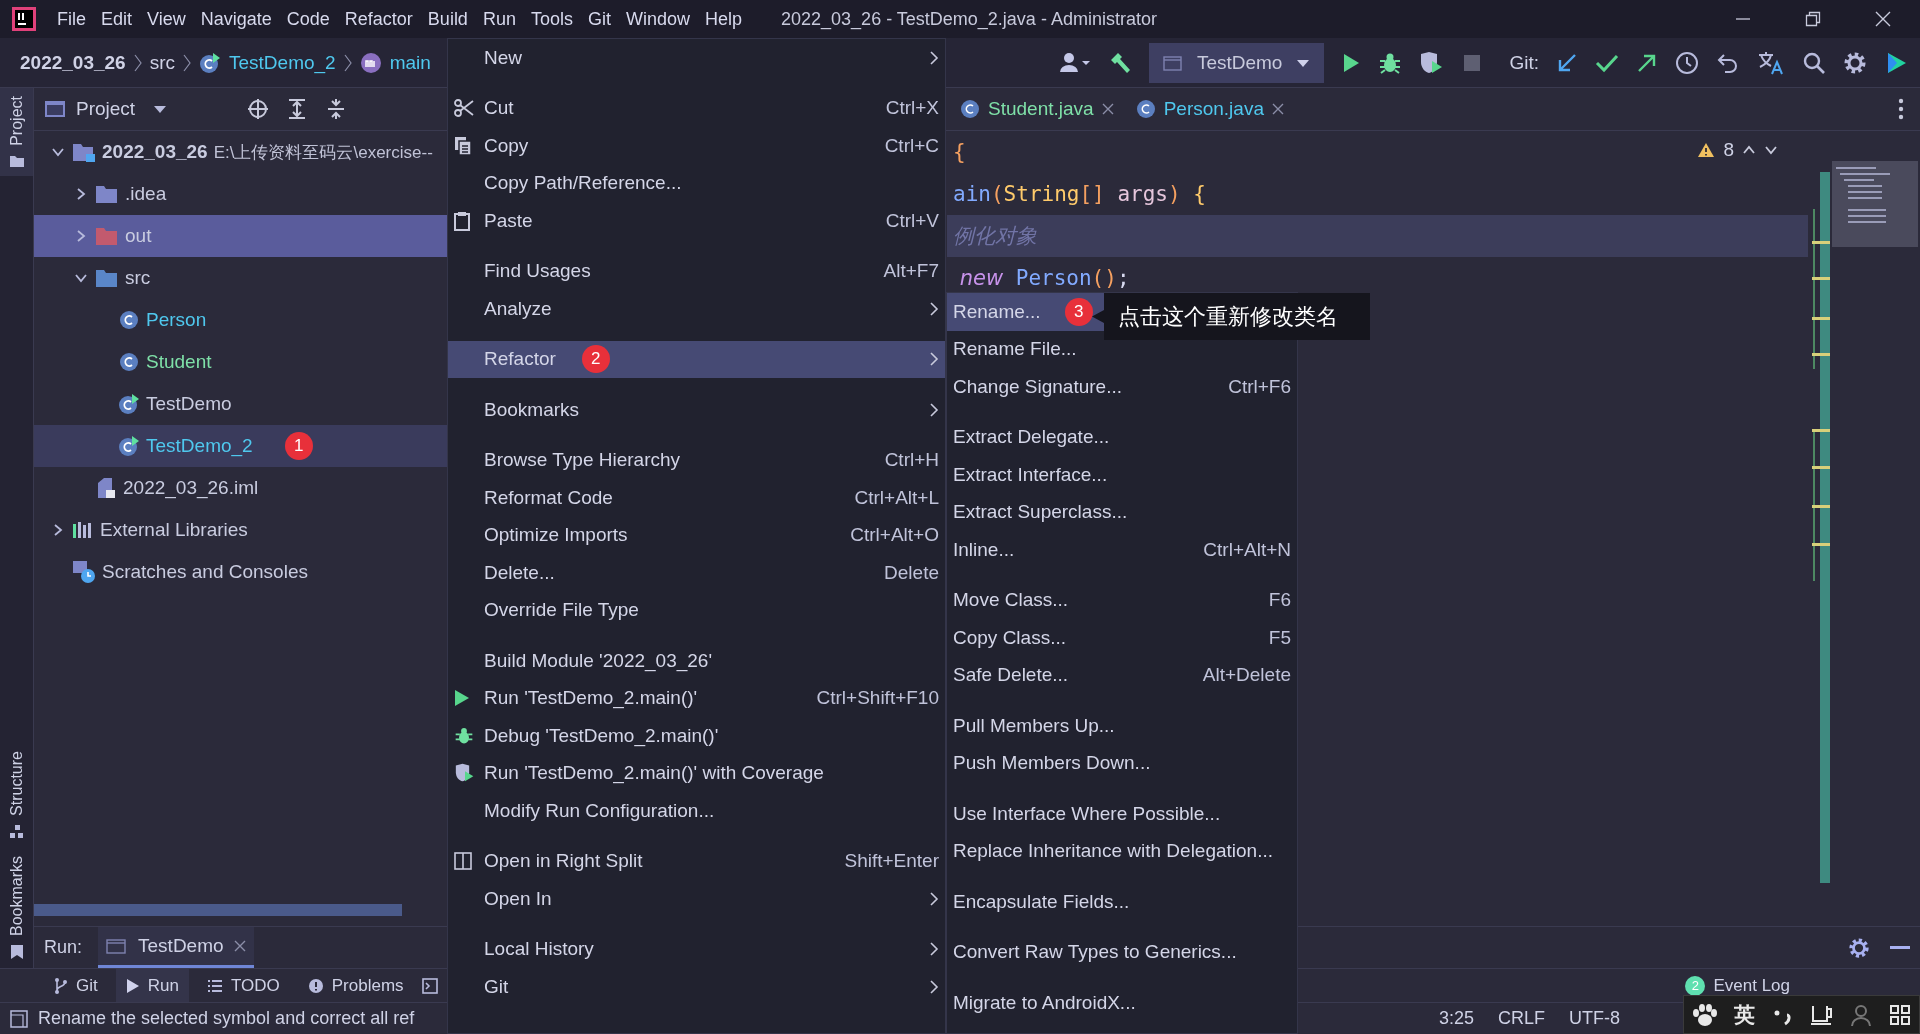  I want to click on code-line: {, so click(959, 152).